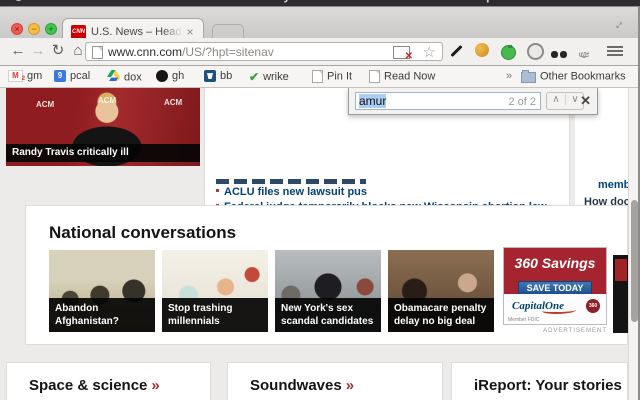 The width and height of the screenshot is (640, 400). Describe the element at coordinates (291, 181) in the screenshot. I see `clipped-headline` at that location.